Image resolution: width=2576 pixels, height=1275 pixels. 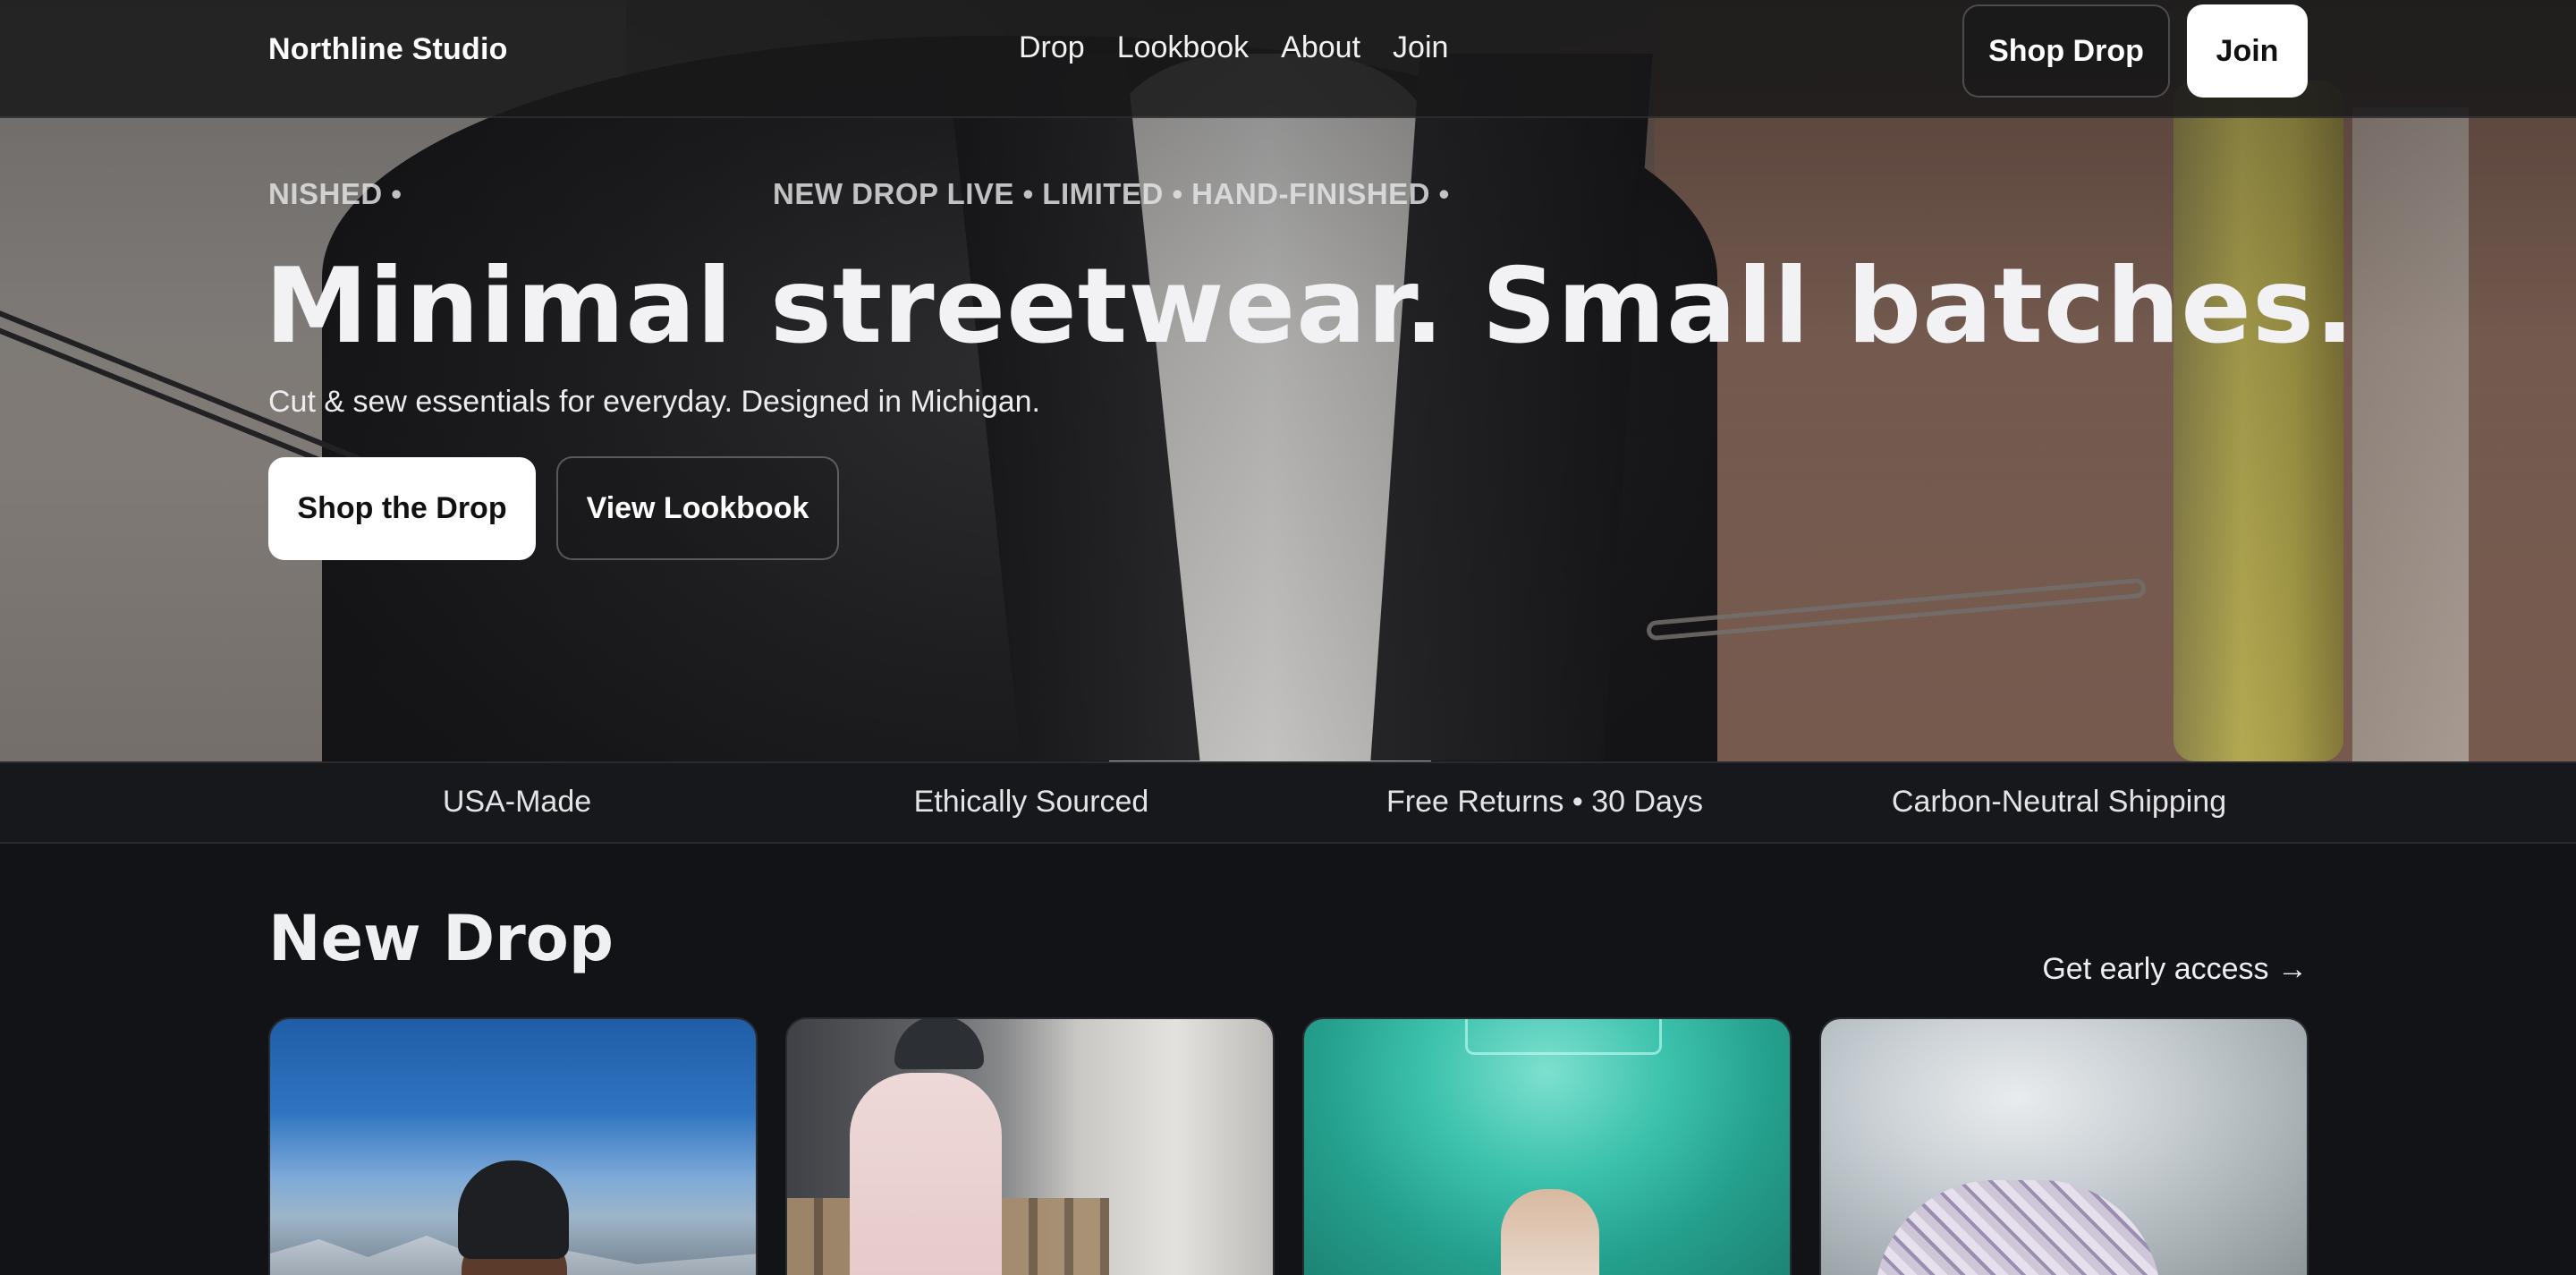 I want to click on nav-link-lookbook: Lookbook, so click(x=1183, y=47).